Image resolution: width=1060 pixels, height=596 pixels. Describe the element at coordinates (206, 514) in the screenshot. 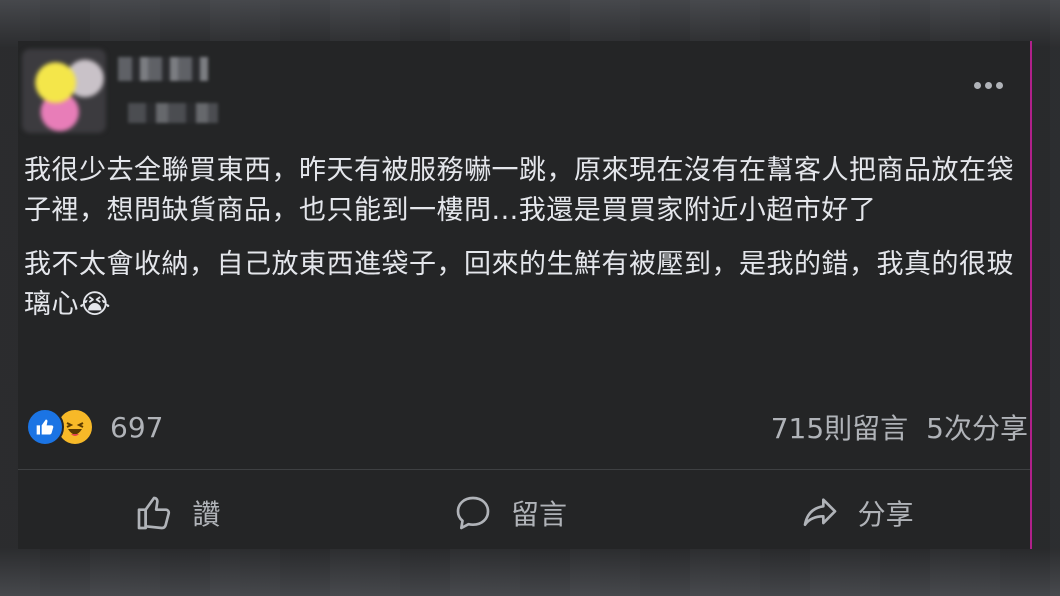

I see `like-button-label: 讚` at that location.